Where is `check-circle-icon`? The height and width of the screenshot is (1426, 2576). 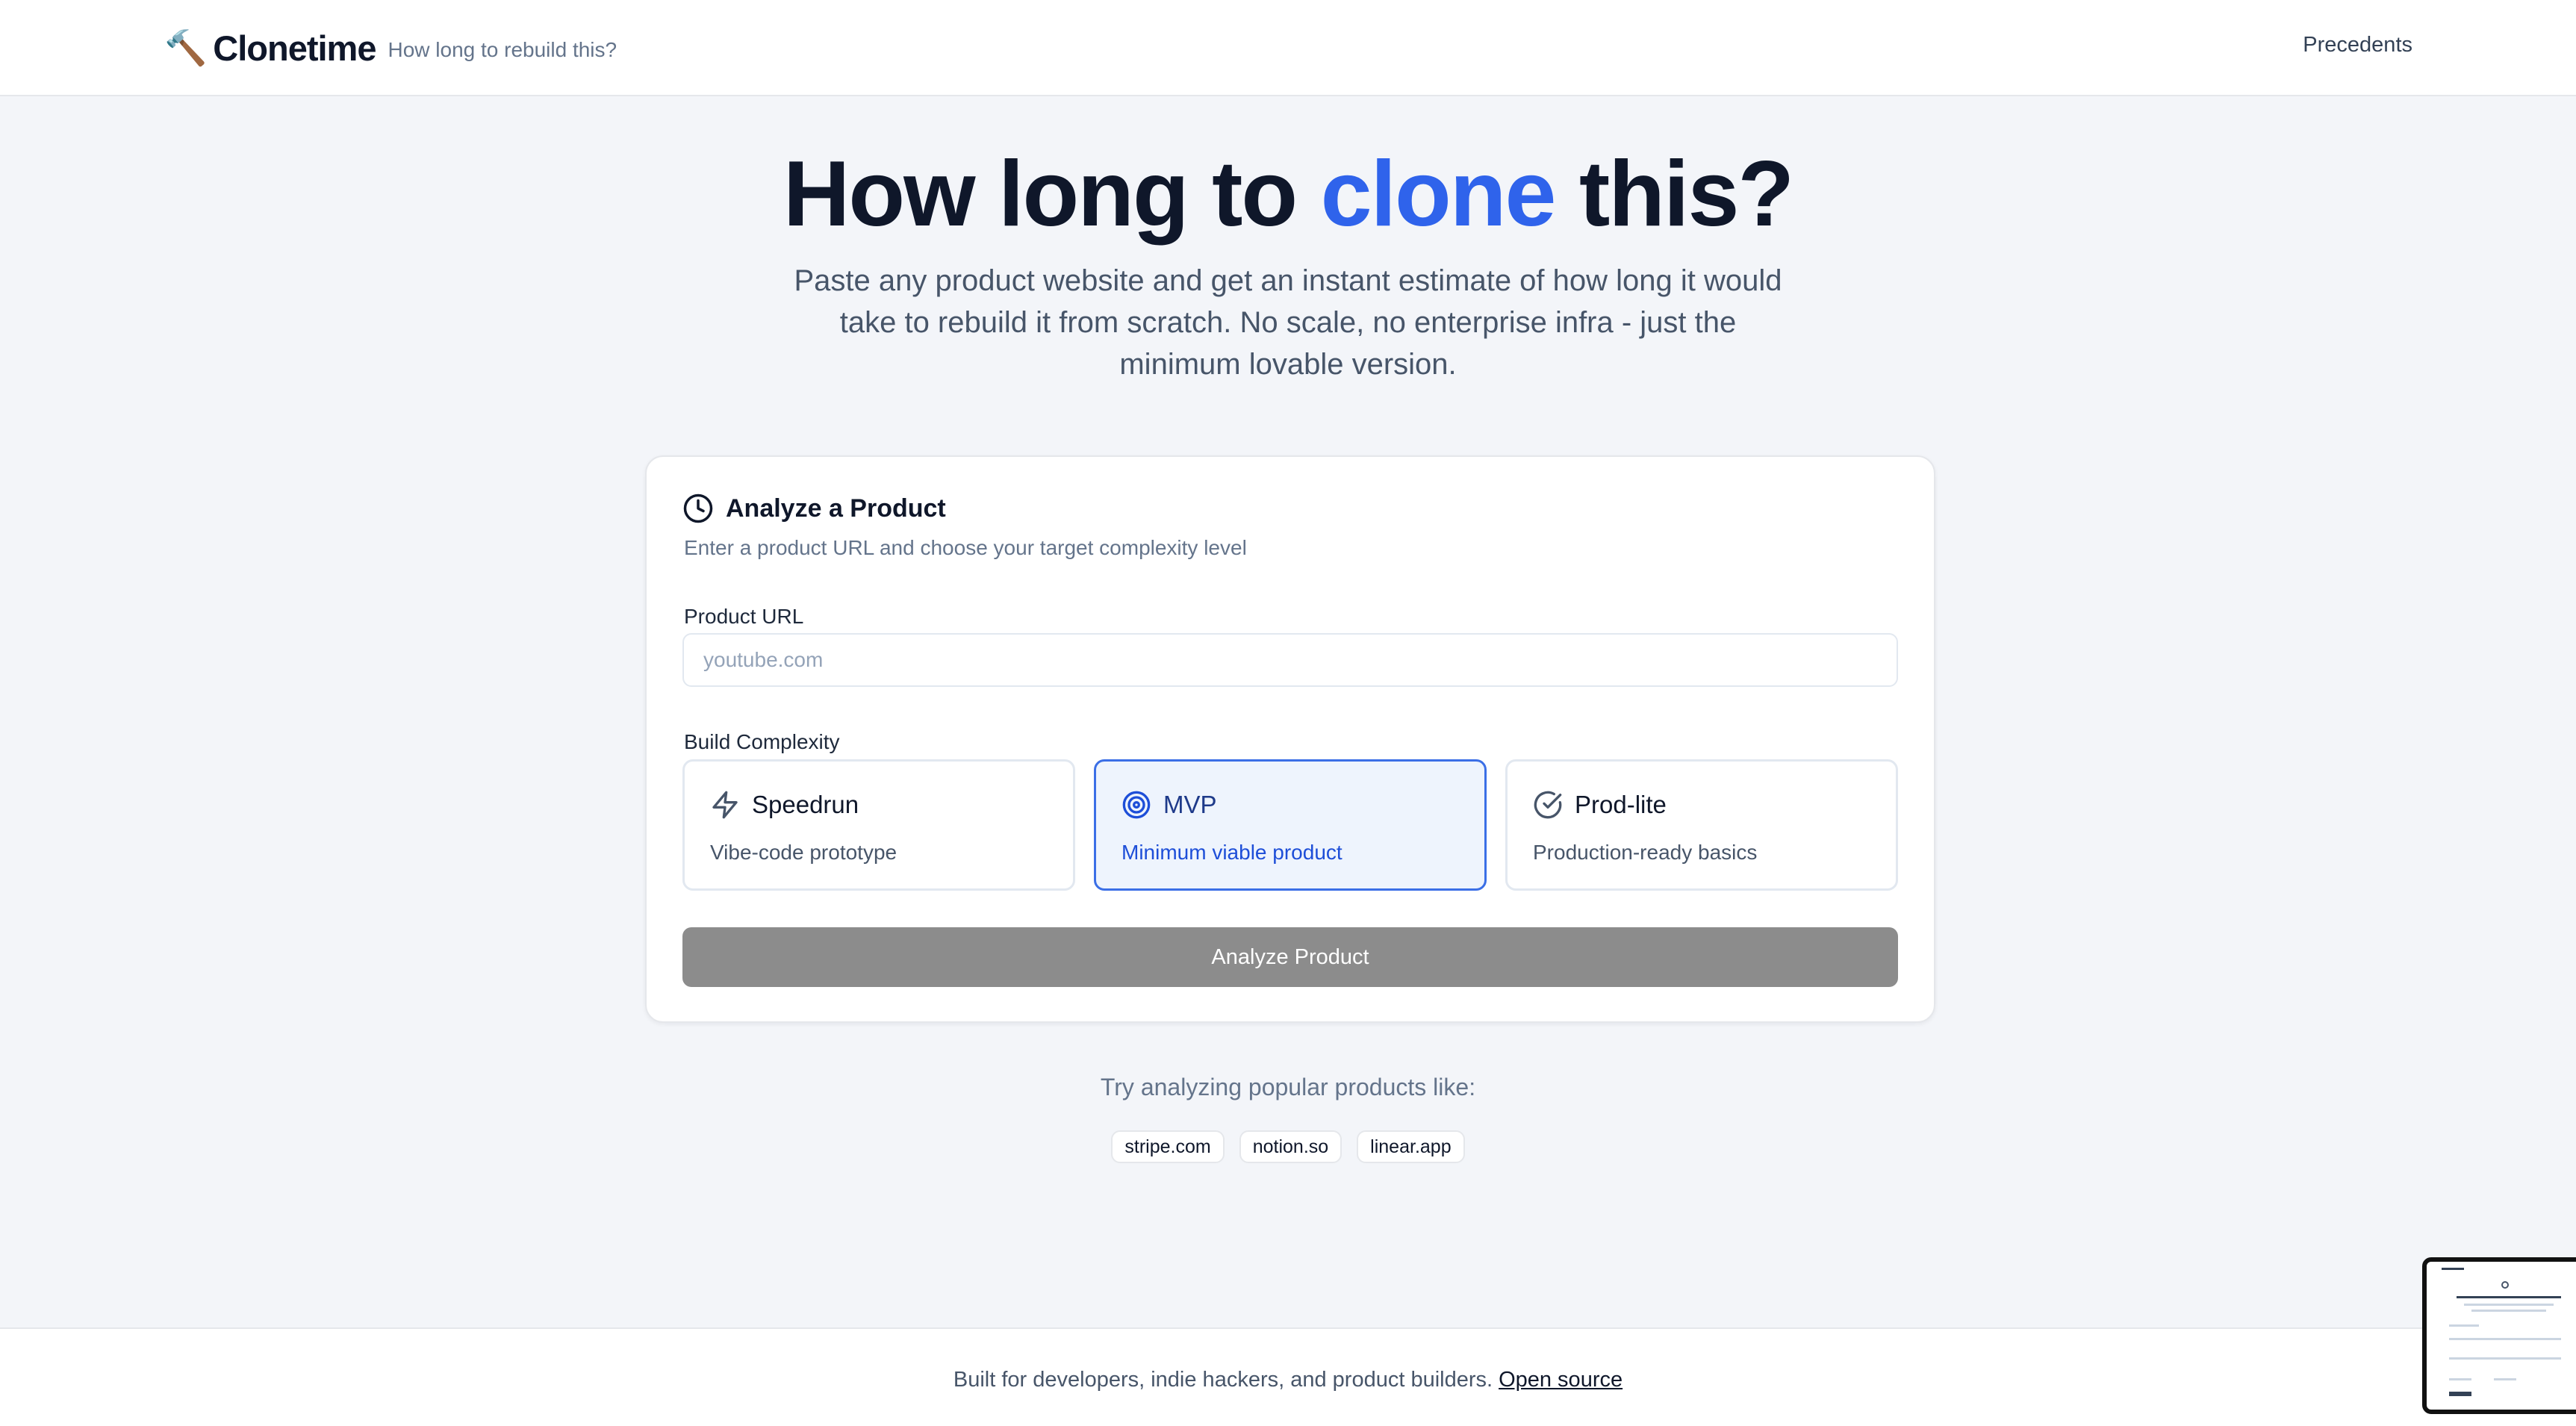
check-circle-icon is located at coordinates (1548, 805).